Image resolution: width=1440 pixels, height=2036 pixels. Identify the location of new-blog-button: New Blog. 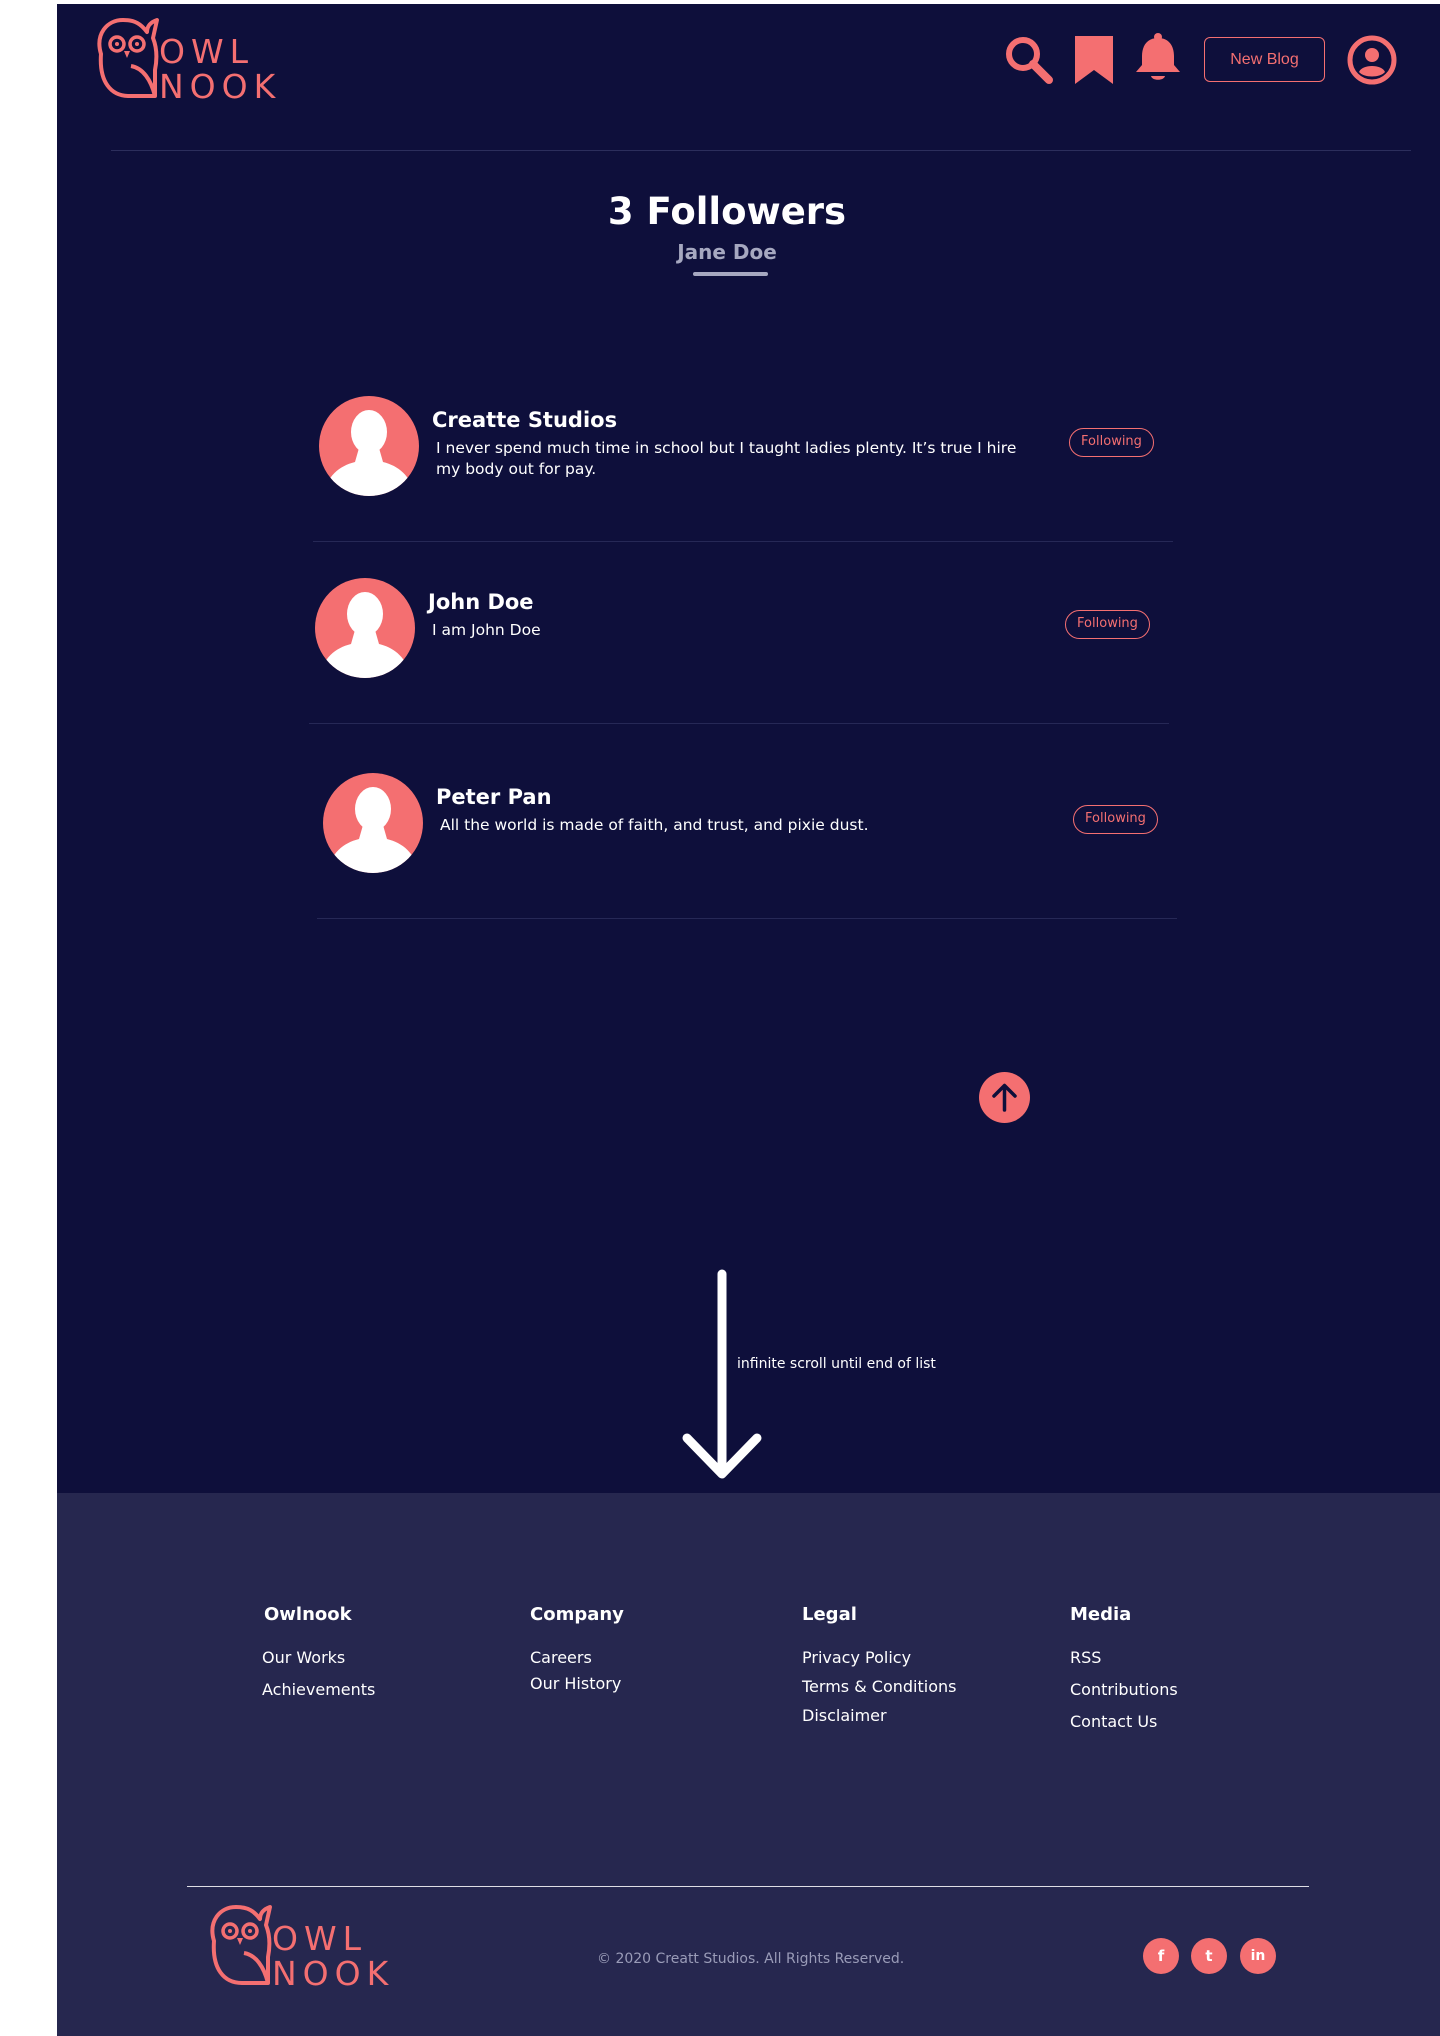
(1264, 59).